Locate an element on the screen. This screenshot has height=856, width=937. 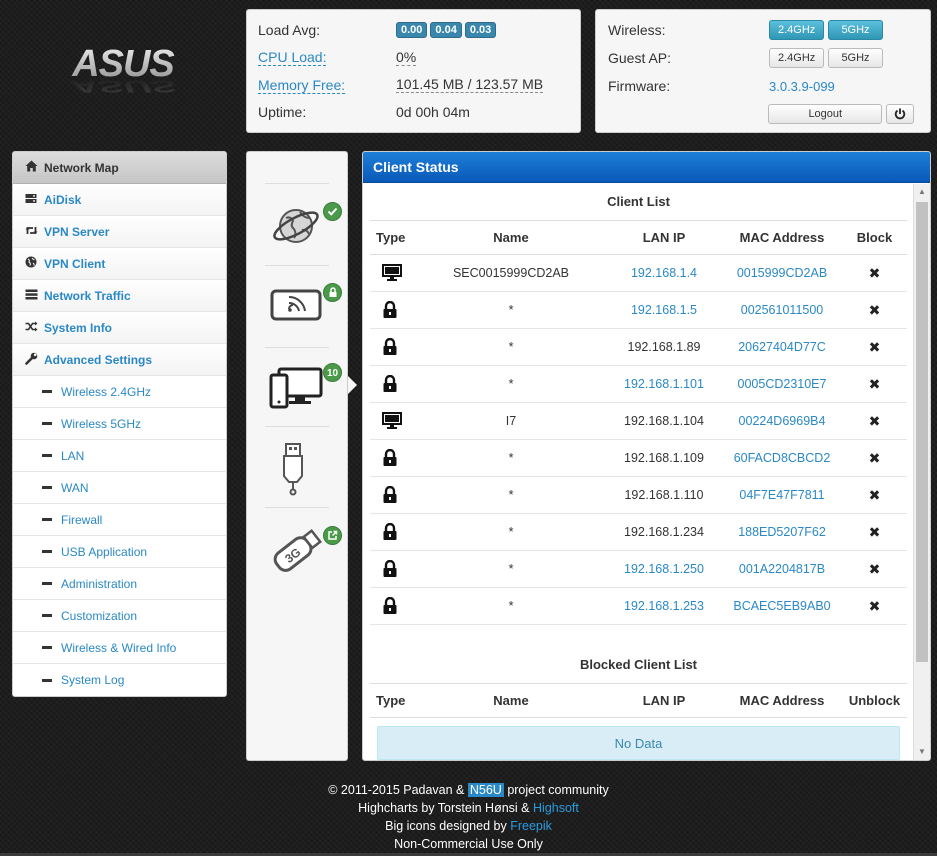
tasks-icon is located at coordinates (31, 296).